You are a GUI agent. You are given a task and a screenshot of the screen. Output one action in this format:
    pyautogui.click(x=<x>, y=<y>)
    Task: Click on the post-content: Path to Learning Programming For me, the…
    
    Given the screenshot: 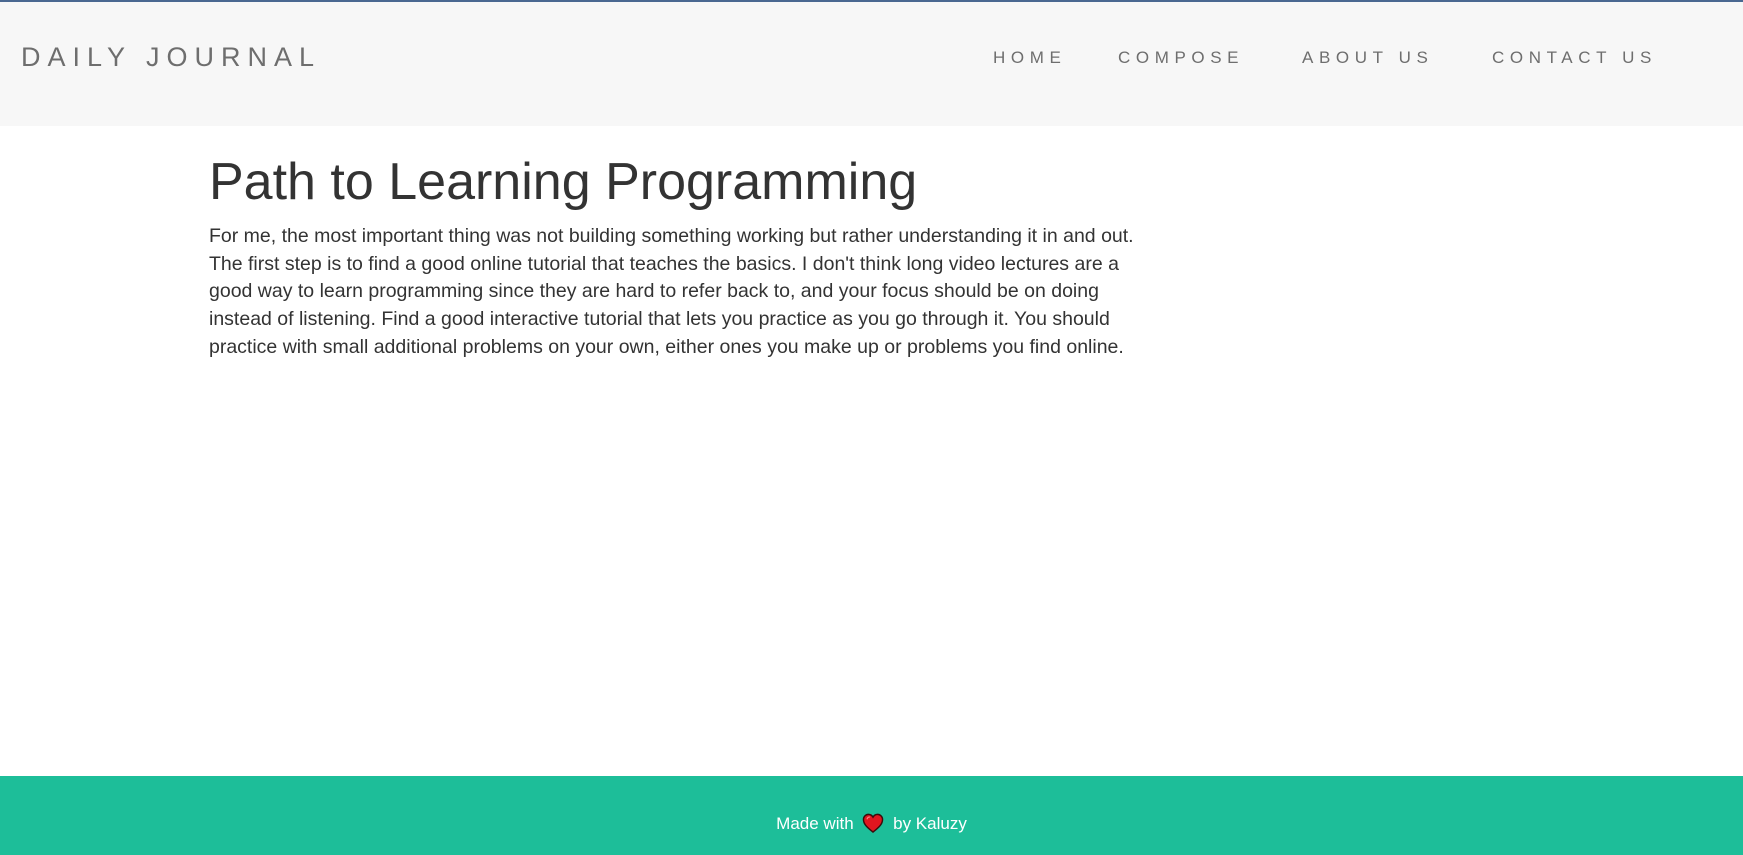 What is the action you would take?
    pyautogui.click(x=681, y=256)
    